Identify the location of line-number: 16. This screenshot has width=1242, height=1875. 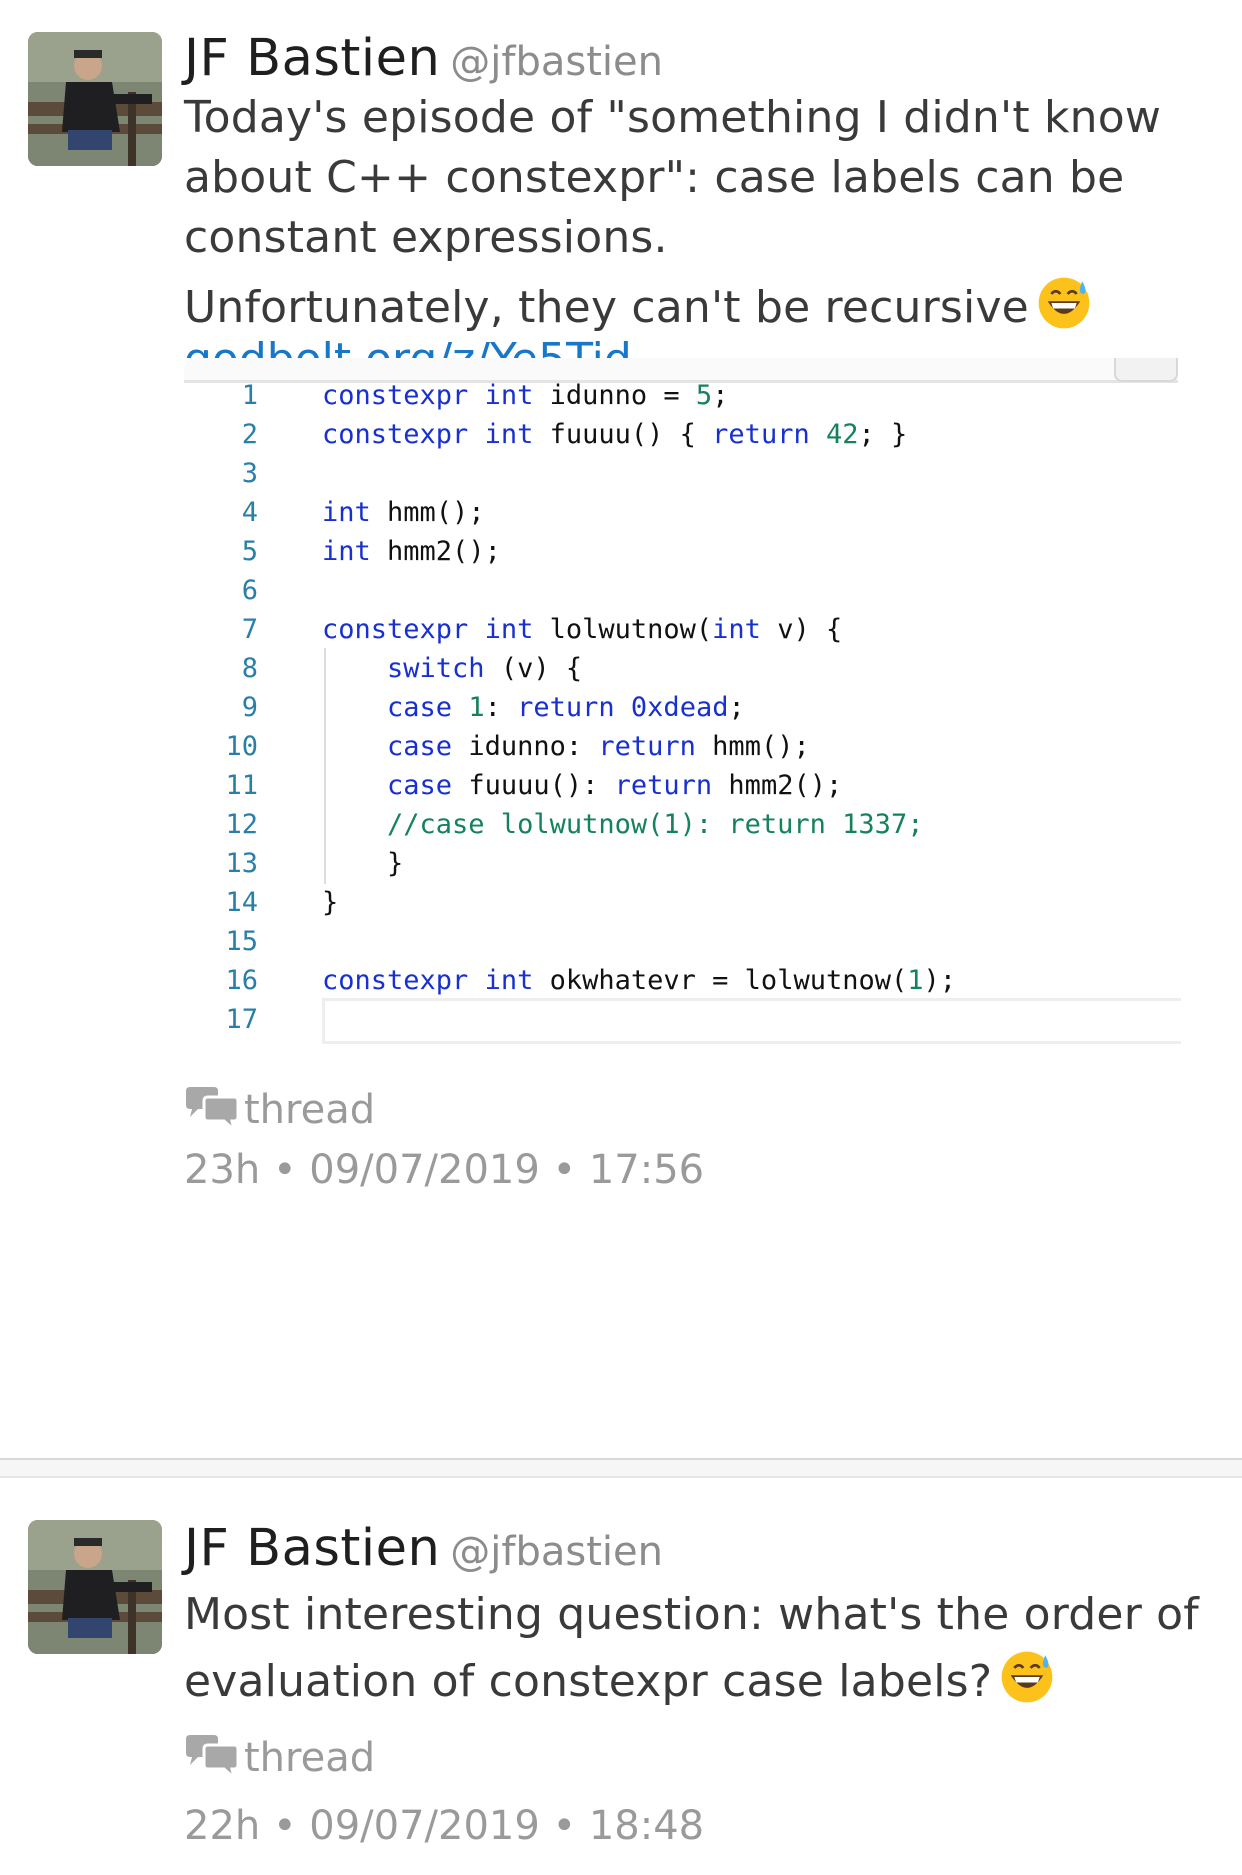
(241, 980).